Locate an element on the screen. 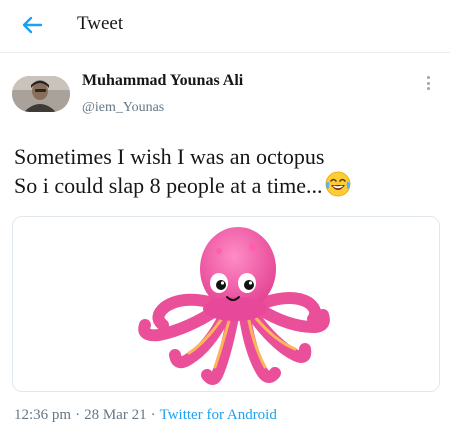  tweet-text-line-1: Sometimes I wish I was an octopus is located at coordinates (169, 156).